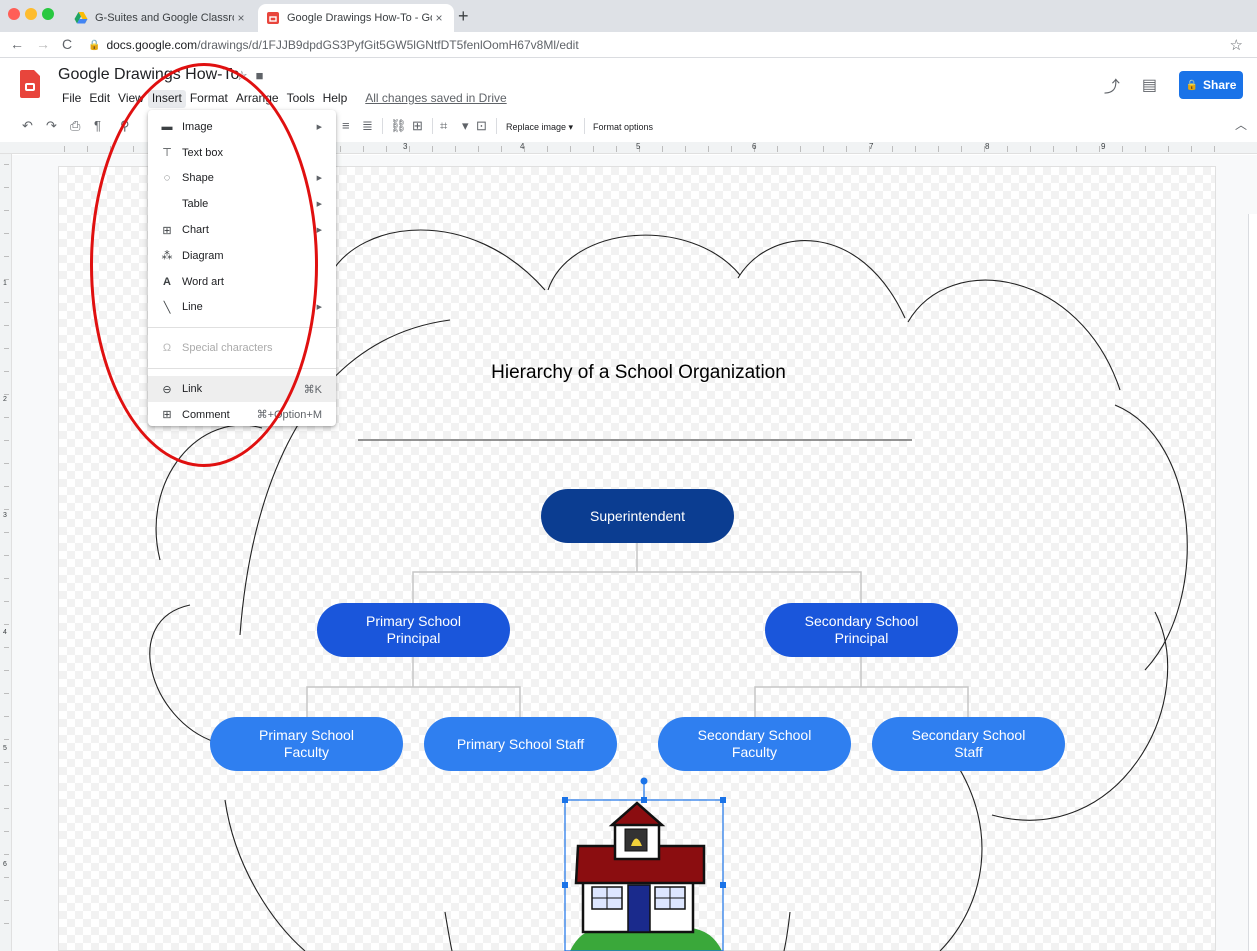 This screenshot has height=951, width=1257. Describe the element at coordinates (312, 389) in the screenshot. I see `shortcut-label: ⌘K` at that location.